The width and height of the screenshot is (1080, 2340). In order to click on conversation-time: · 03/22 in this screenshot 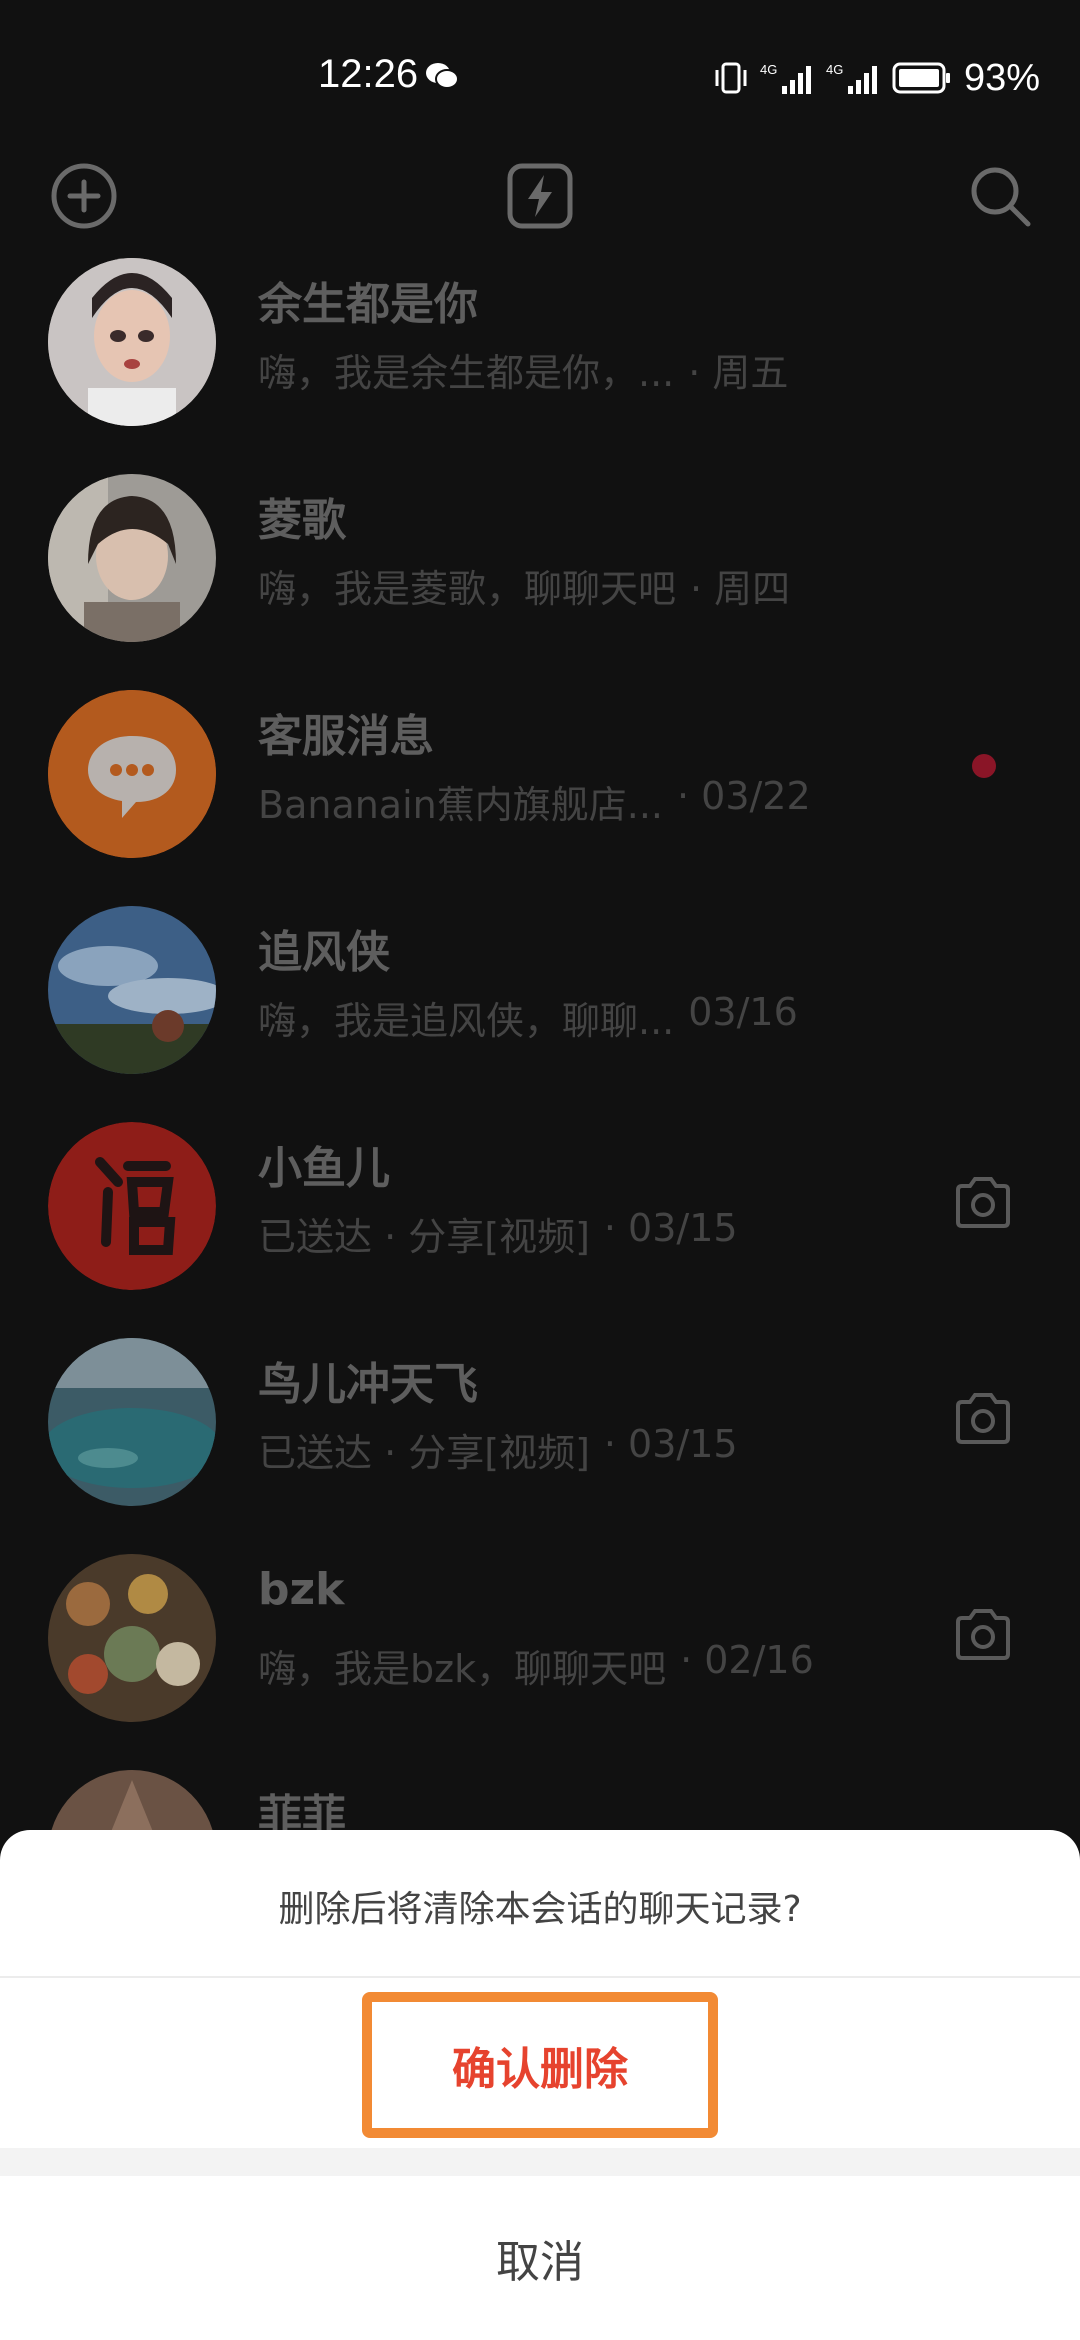, I will do `click(743, 796)`.